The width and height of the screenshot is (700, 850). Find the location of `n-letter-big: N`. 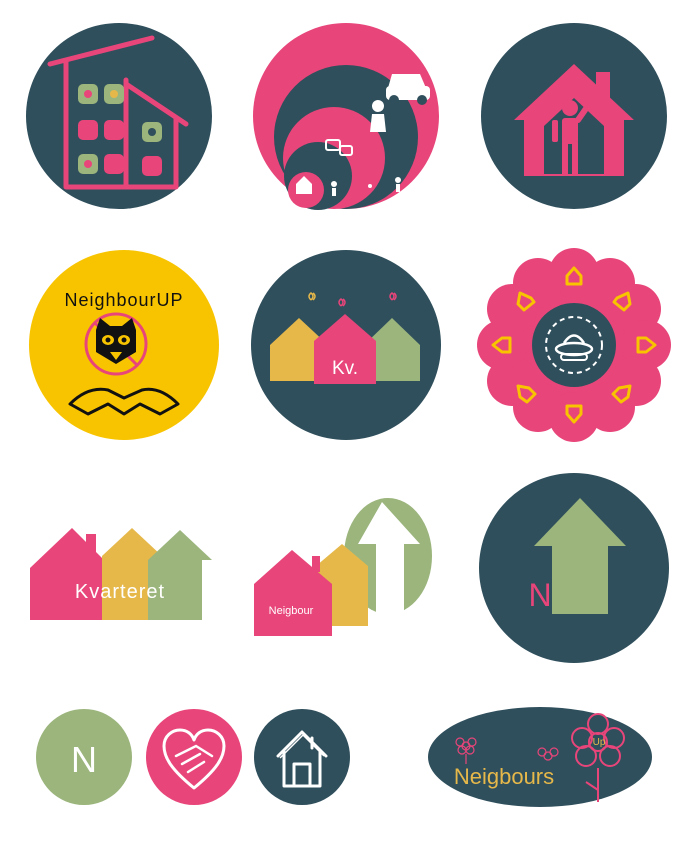

n-letter-big: N is located at coordinates (539, 595).